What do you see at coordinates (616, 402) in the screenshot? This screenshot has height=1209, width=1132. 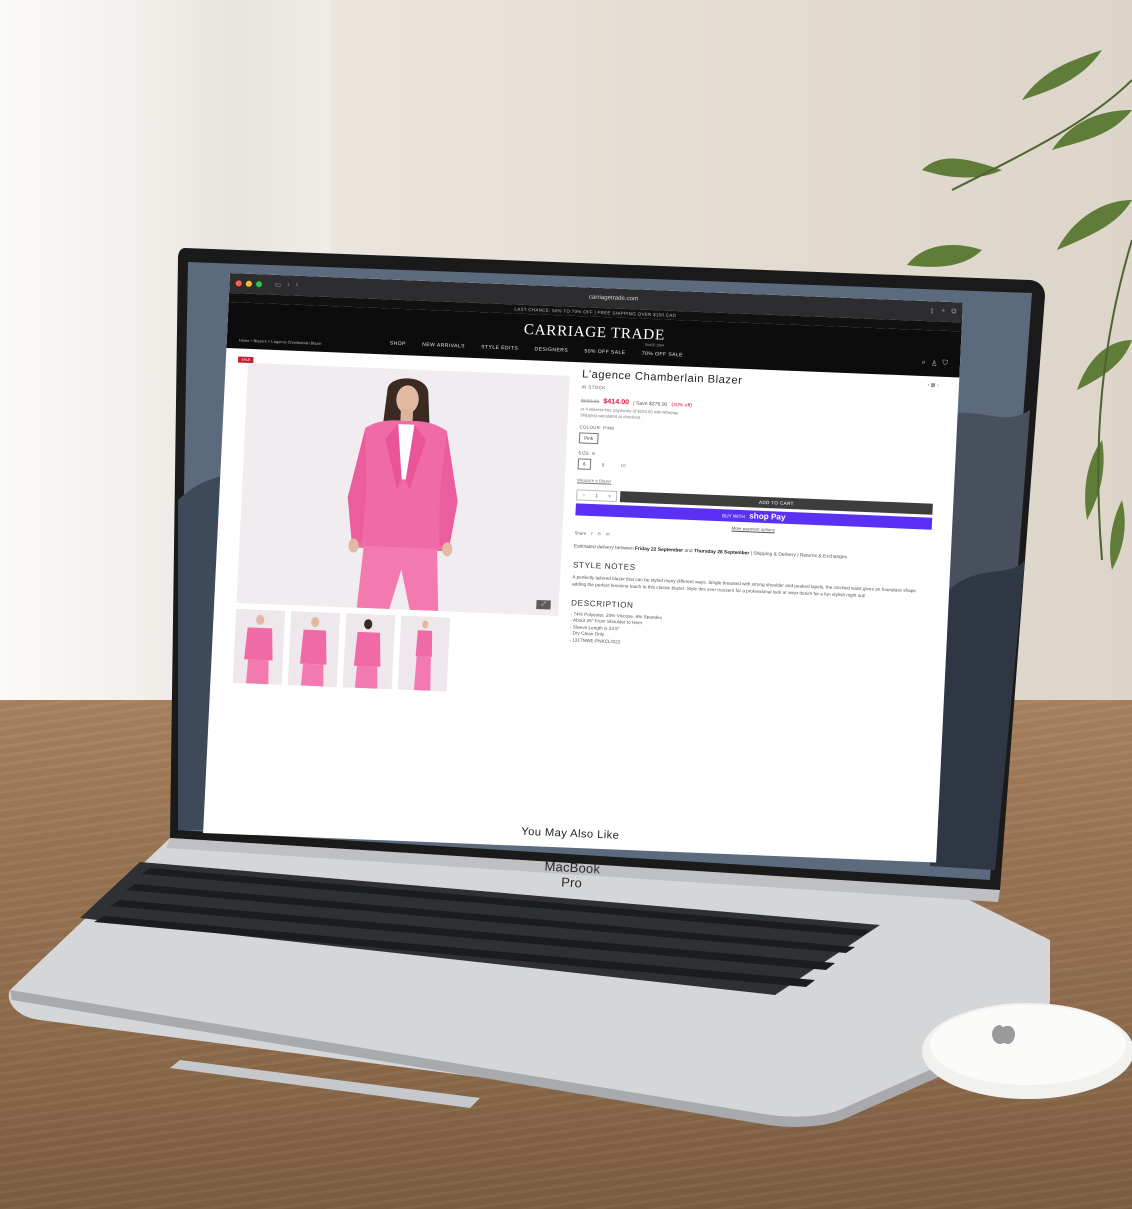 I see `sale-price: $414.00` at bounding box center [616, 402].